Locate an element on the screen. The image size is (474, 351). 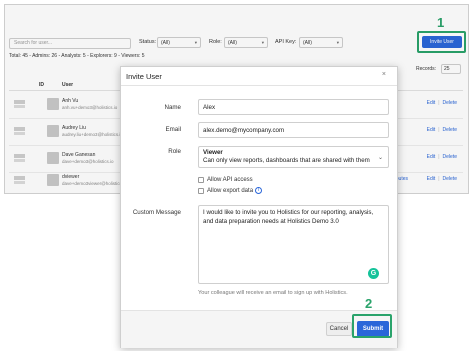
custom-message-label: Custom Message is located at coordinates (156, 212).